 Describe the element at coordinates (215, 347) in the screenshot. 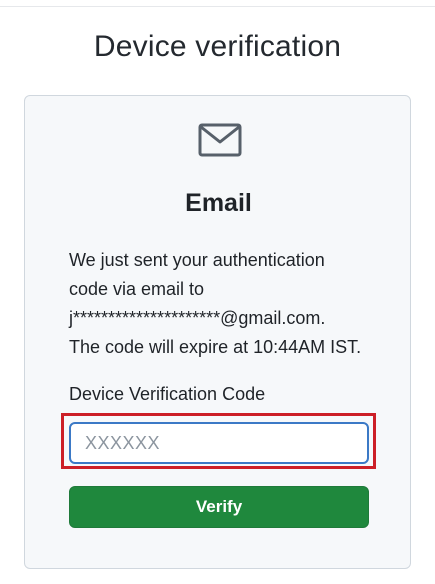

I see `expiry-notice: The code will expire at 10:44AM IST.` at that location.